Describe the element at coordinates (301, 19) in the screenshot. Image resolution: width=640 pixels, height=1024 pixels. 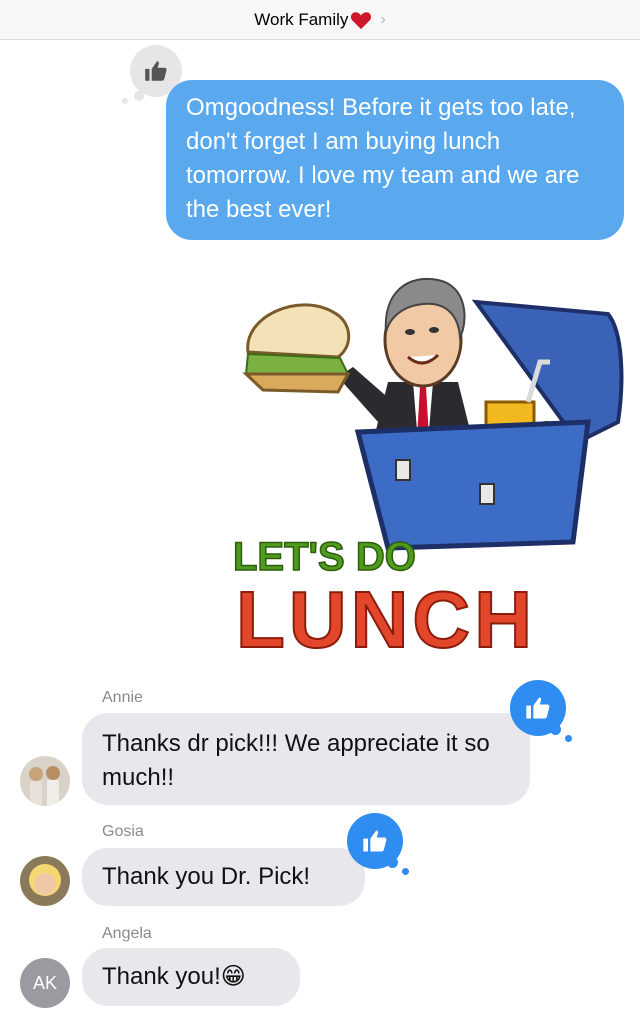
I see `conversation-title: Work Family` at that location.